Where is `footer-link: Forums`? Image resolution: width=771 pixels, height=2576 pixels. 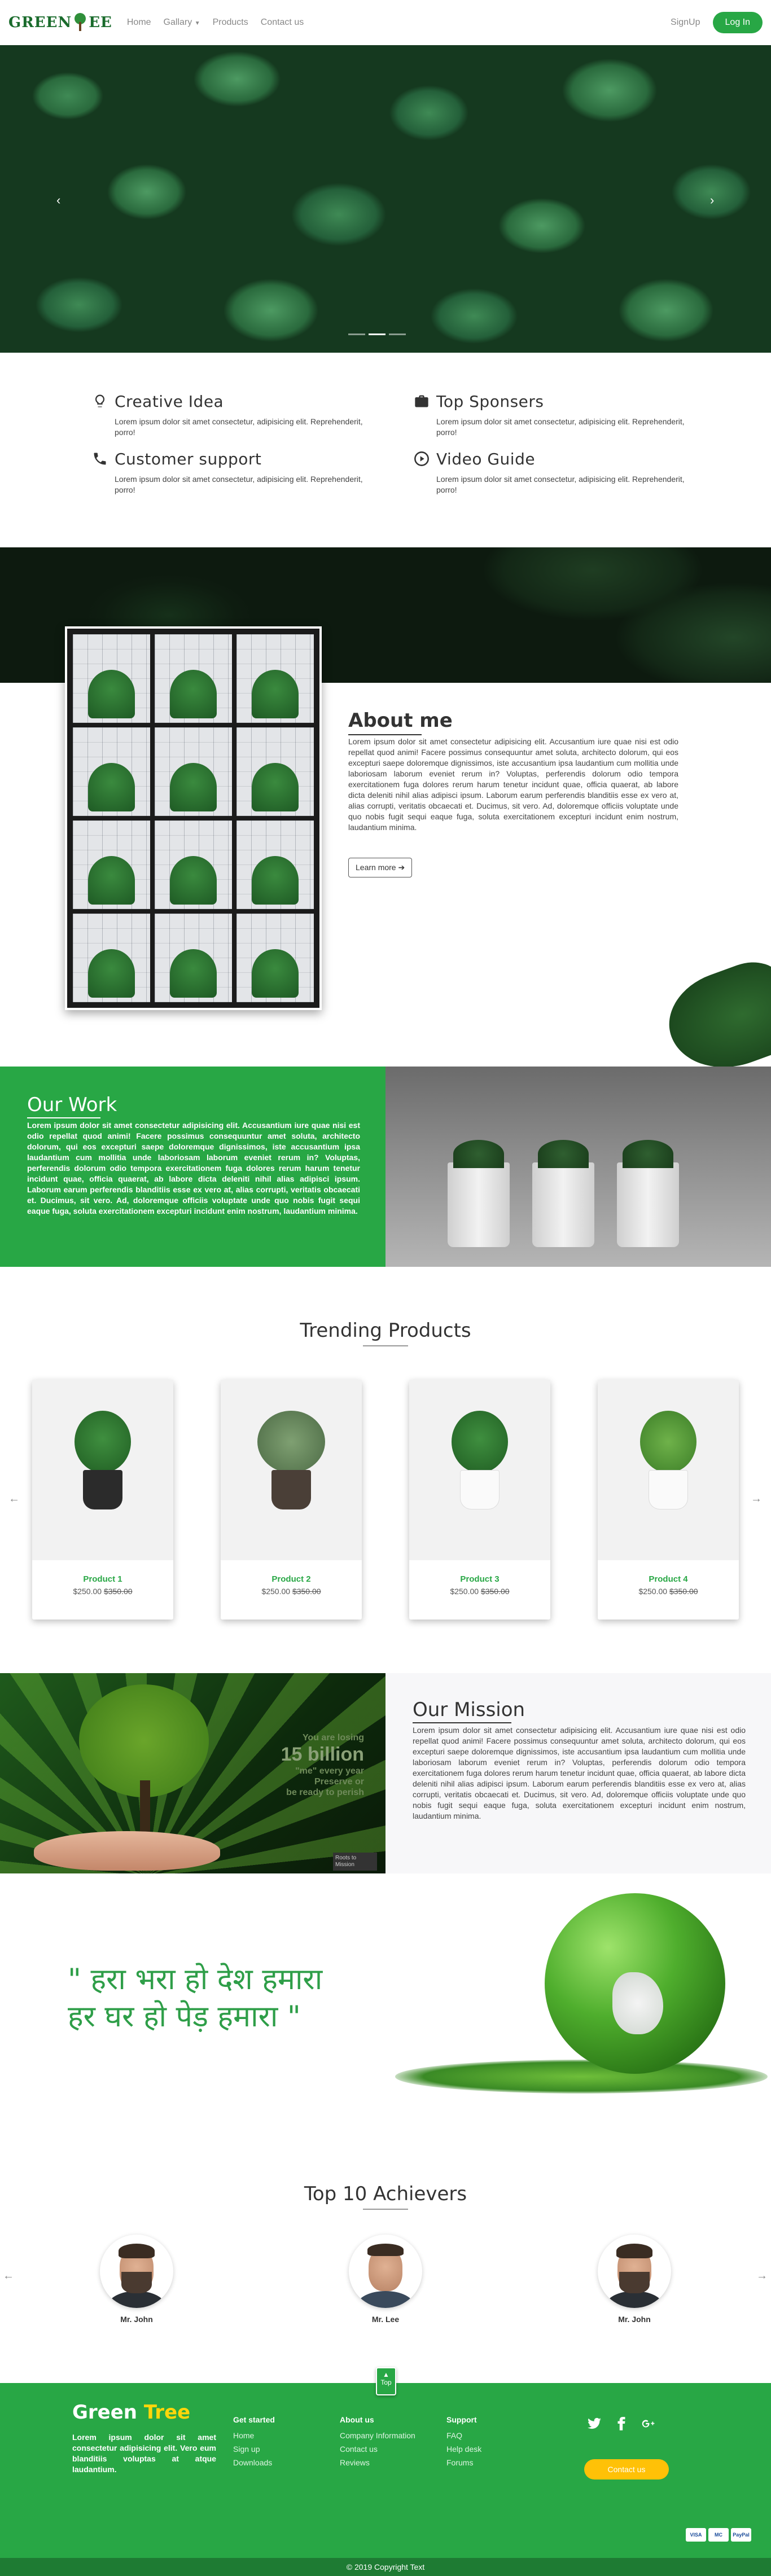
footer-link: Forums is located at coordinates (463, 2462).